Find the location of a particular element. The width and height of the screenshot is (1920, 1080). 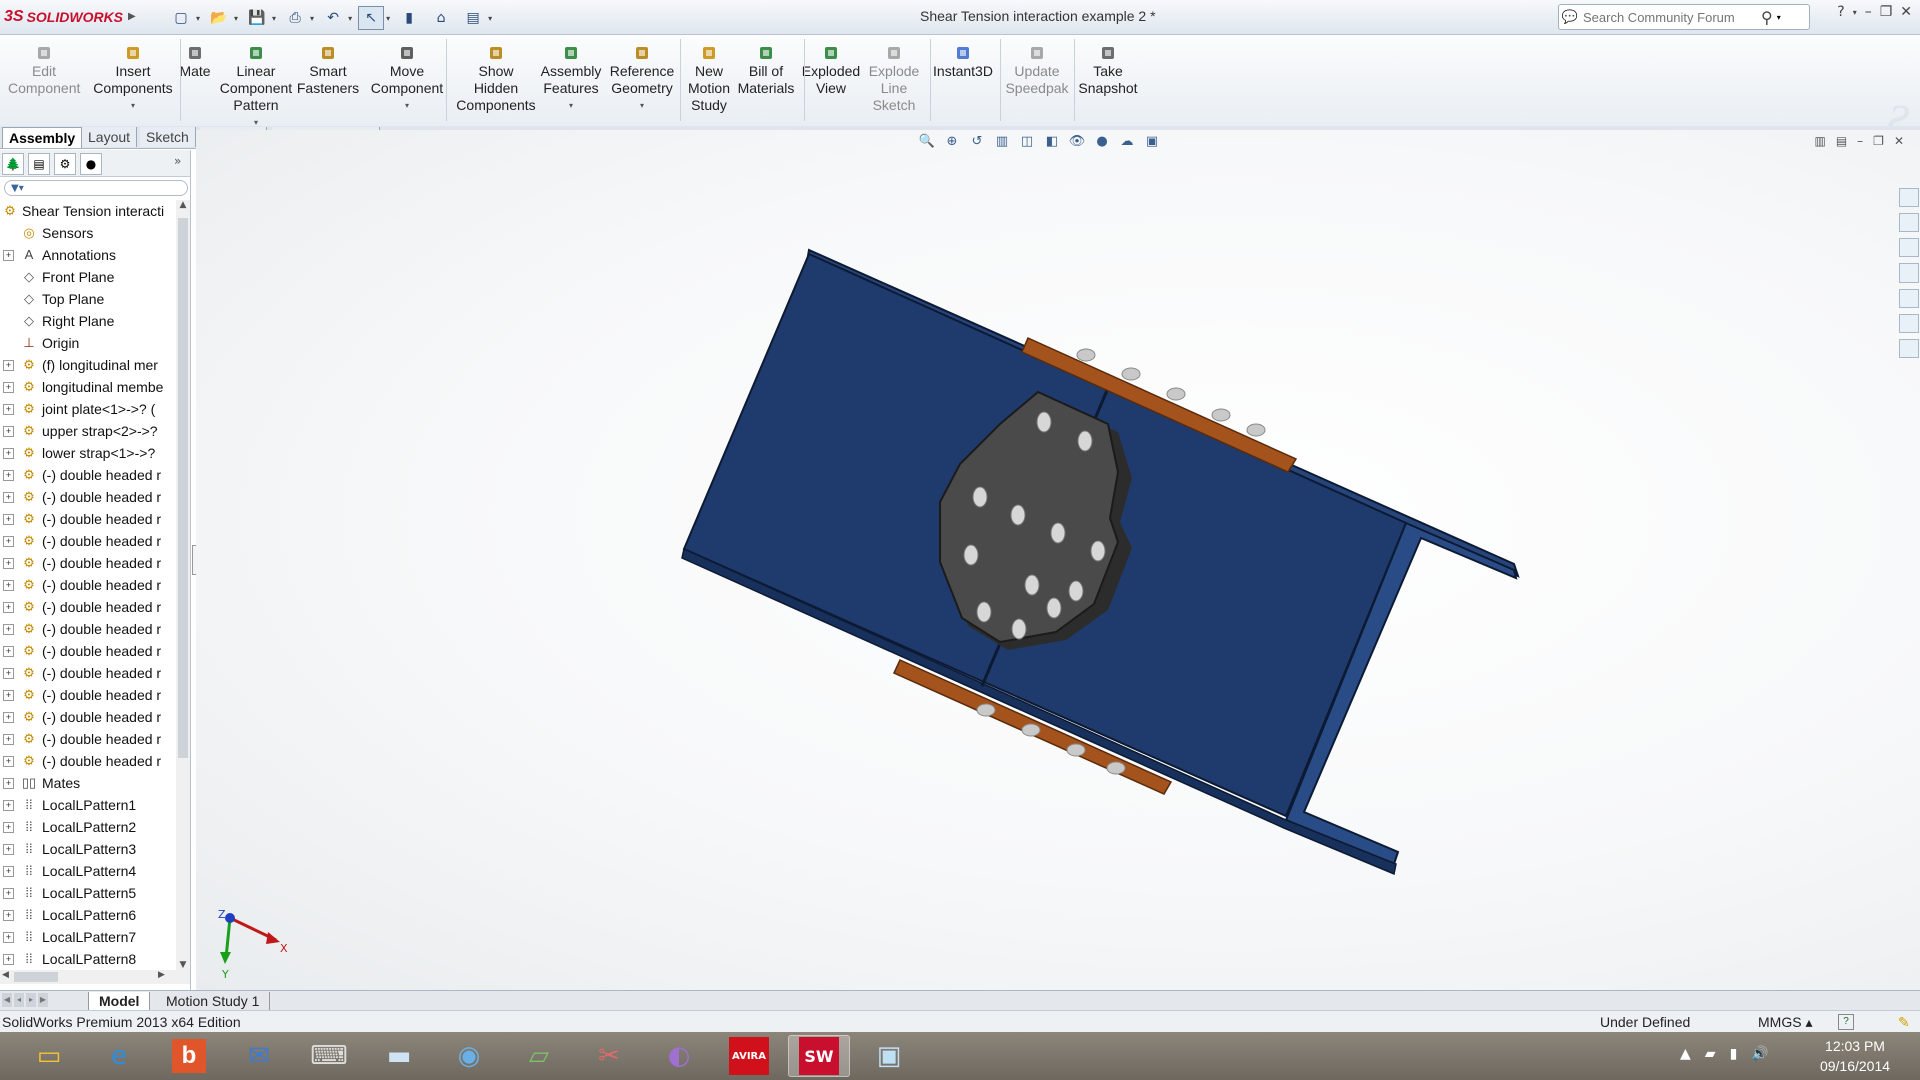

display-style-icon: ◧ is located at coordinates (1052, 142).